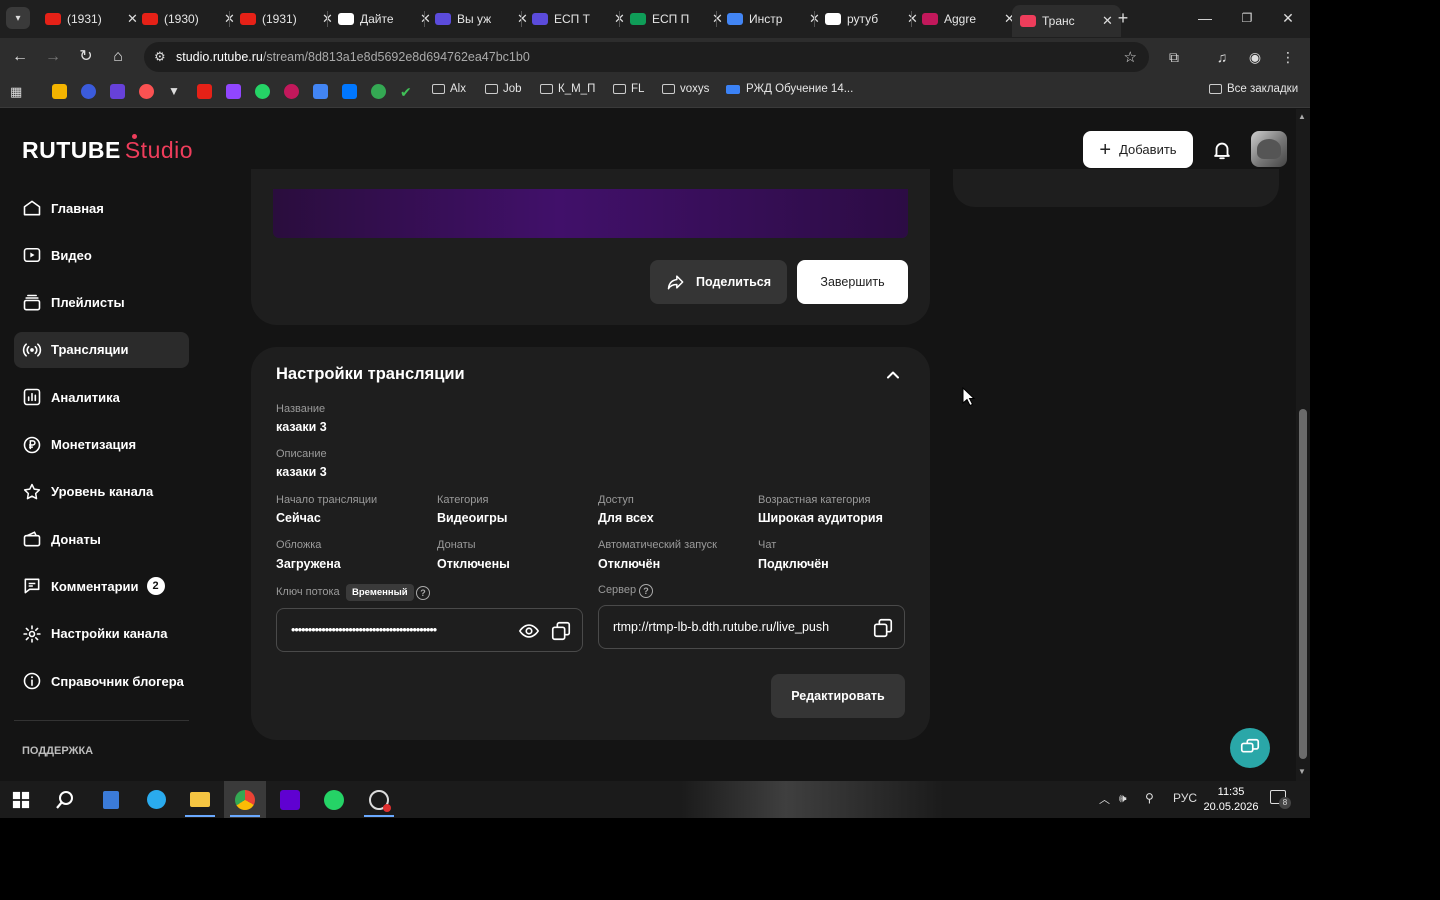 Image resolution: width=1440 pixels, height=900 pixels. What do you see at coordinates (32, 539) in the screenshot?
I see `wallet-icon` at bounding box center [32, 539].